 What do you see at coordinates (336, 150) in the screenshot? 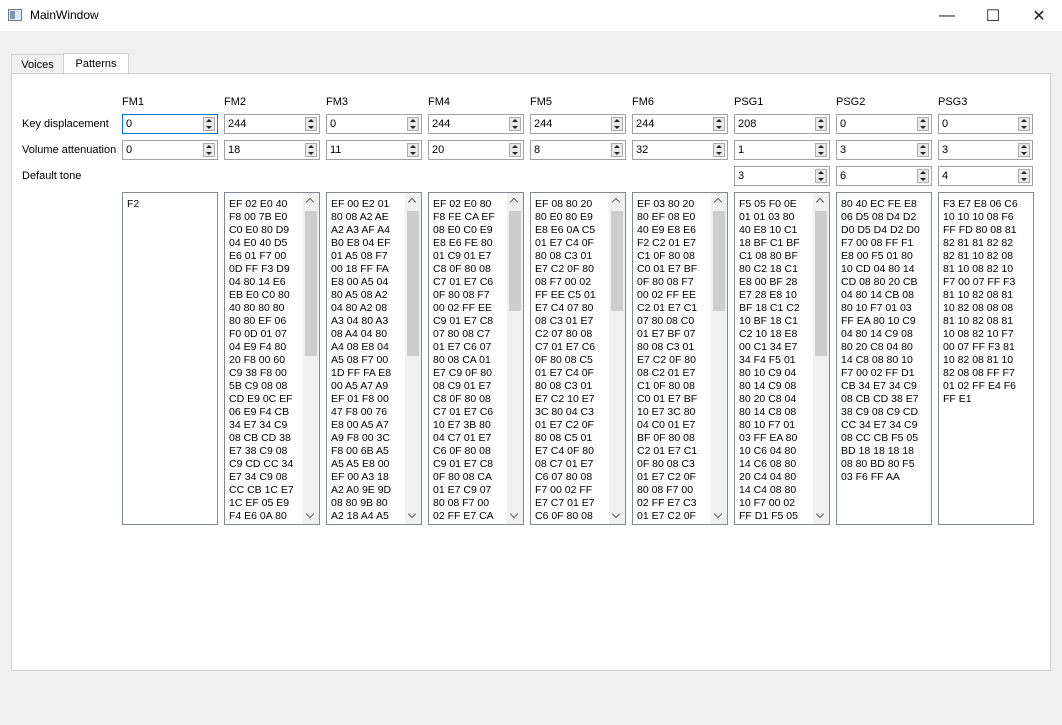
I see `volume-attenuation-value: 11` at bounding box center [336, 150].